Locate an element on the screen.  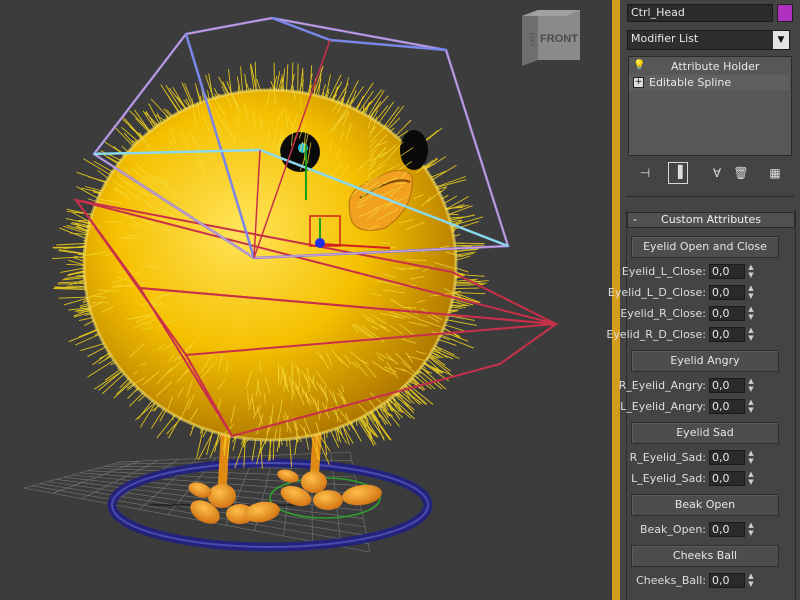
param-eyelid-l-d-close: Eyelid_L_D_Close: 0,0 ▲ ▼ is located at coordinates (701, 293).